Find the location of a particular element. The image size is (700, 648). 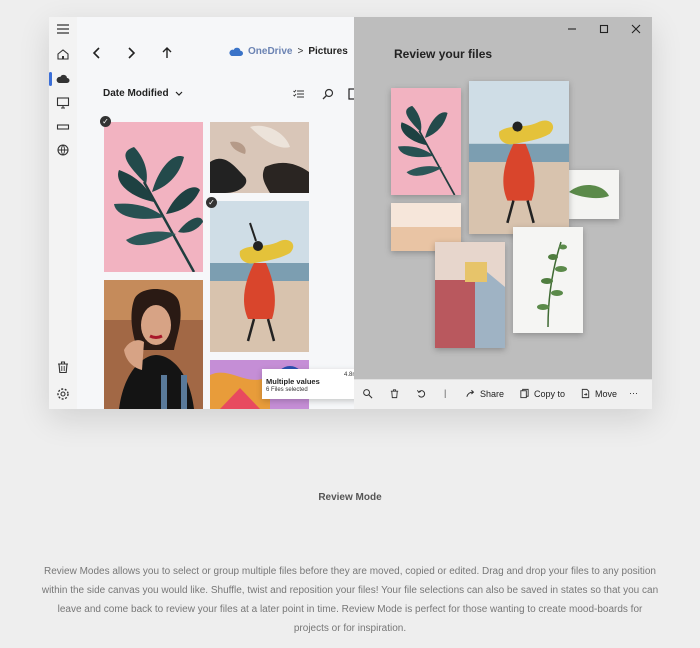

move-icon is located at coordinates (585, 393).